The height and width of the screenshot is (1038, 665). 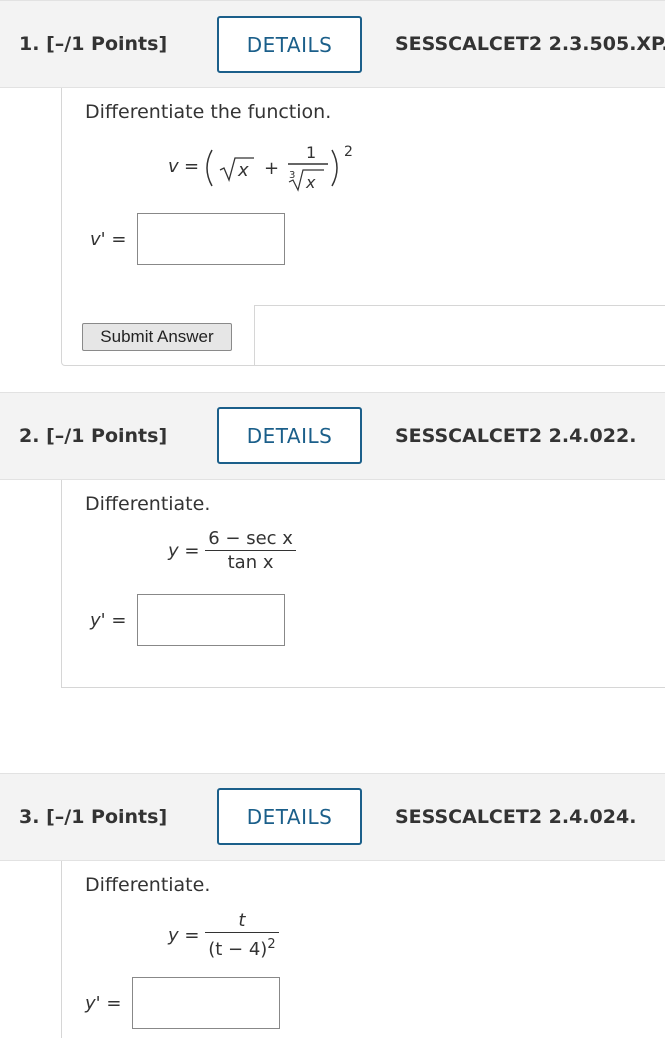 I want to click on q3-lhs: y, so click(x=173, y=935).